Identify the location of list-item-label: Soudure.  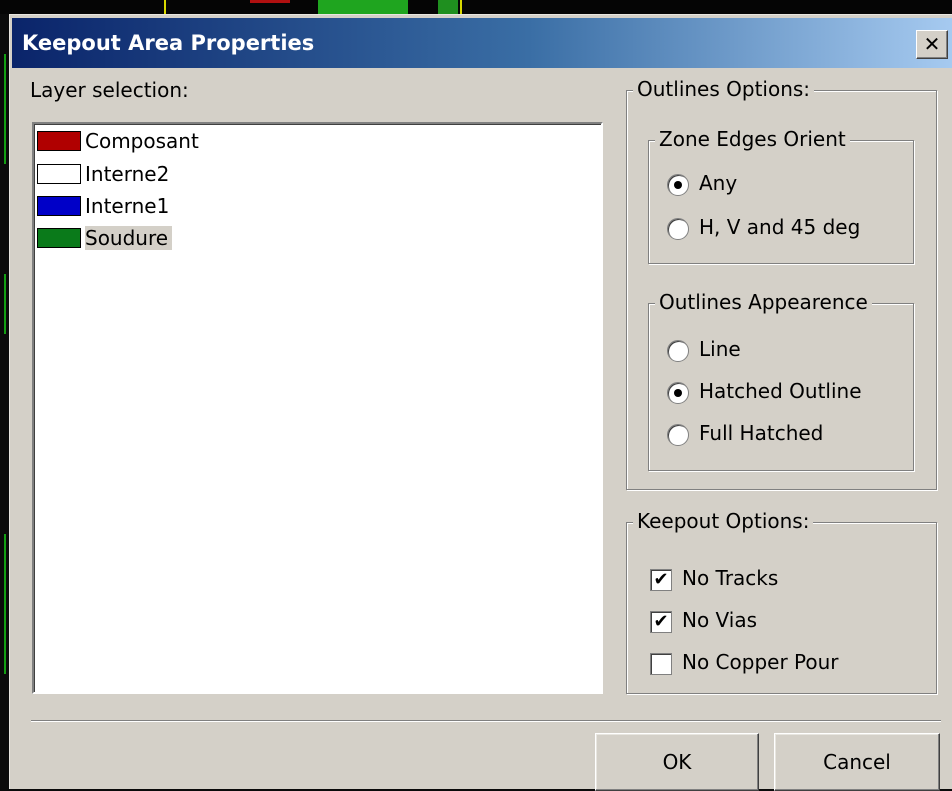
(129, 238).